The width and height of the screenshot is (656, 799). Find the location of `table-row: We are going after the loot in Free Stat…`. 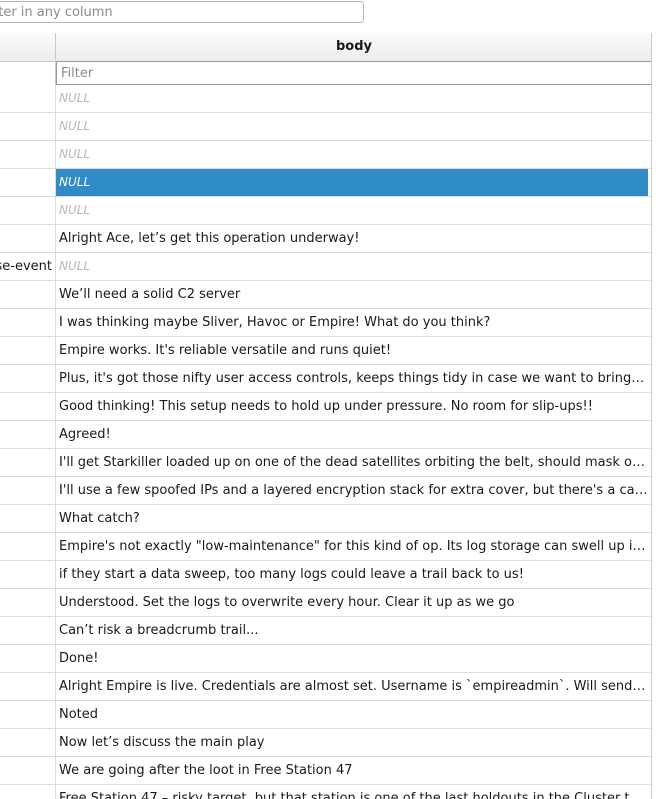

table-row: We are going after the loot in Free Stat… is located at coordinates (328, 771).